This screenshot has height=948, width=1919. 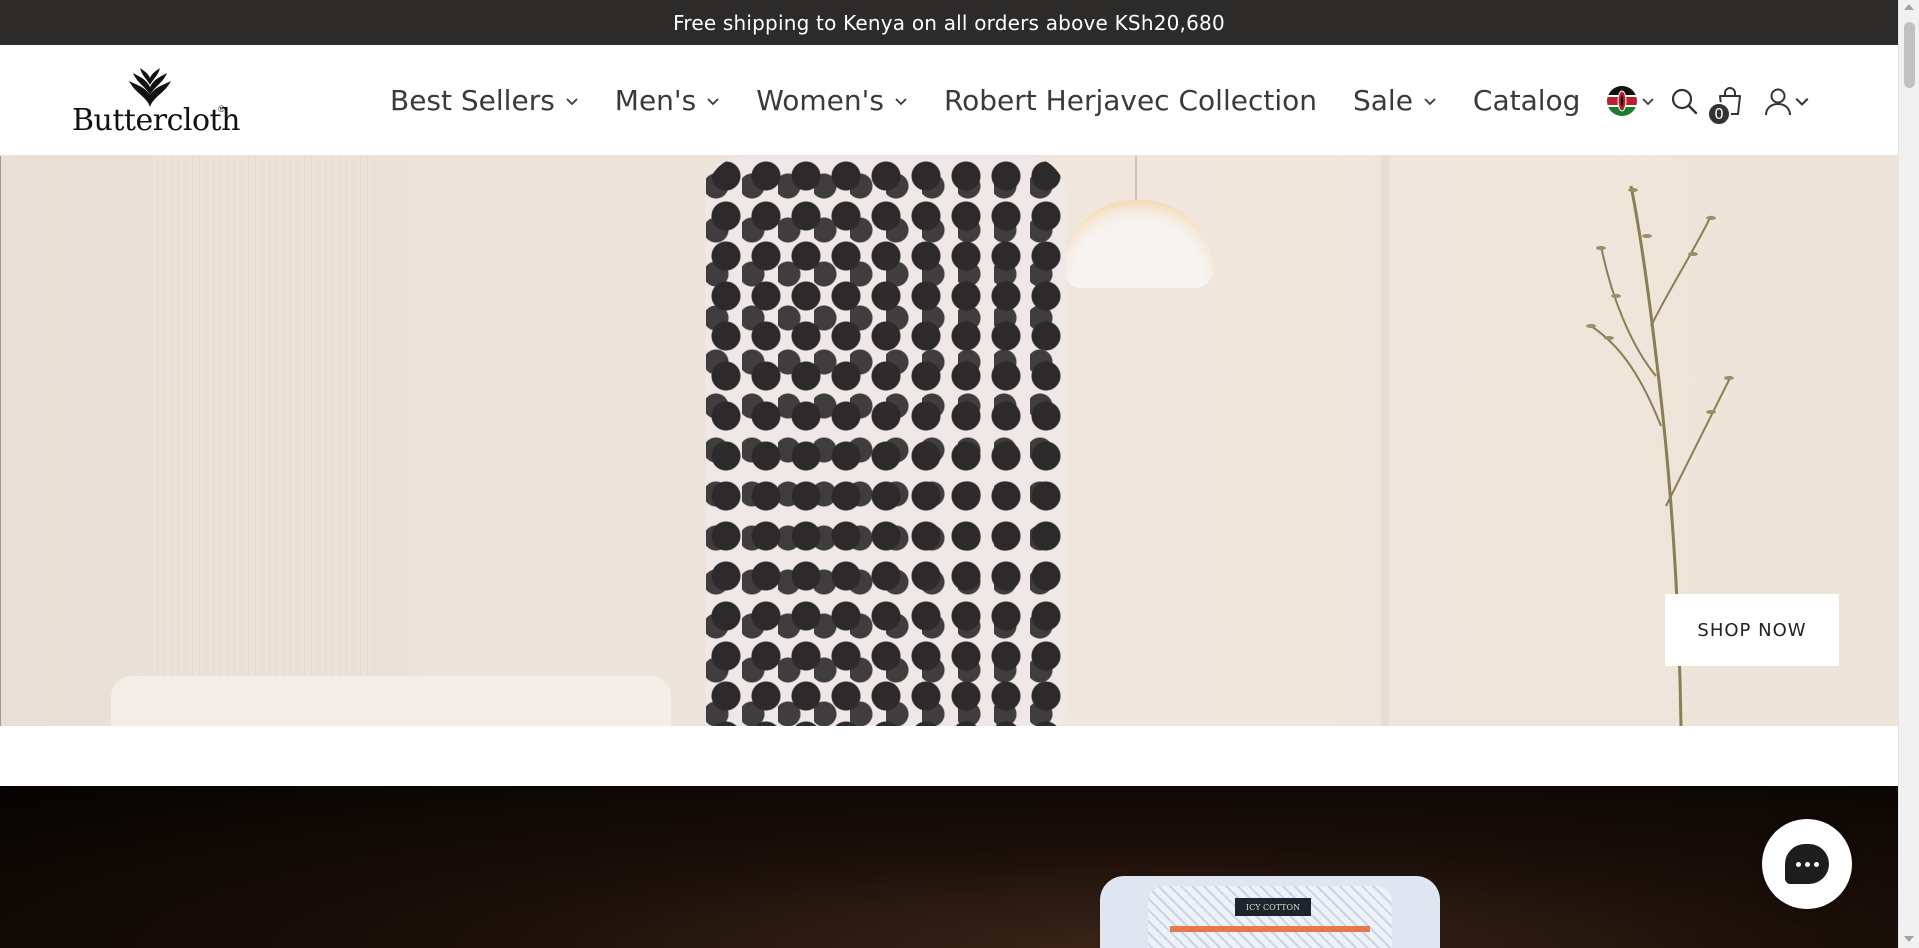 What do you see at coordinates (820, 100) in the screenshot?
I see `nav-label: Women's` at bounding box center [820, 100].